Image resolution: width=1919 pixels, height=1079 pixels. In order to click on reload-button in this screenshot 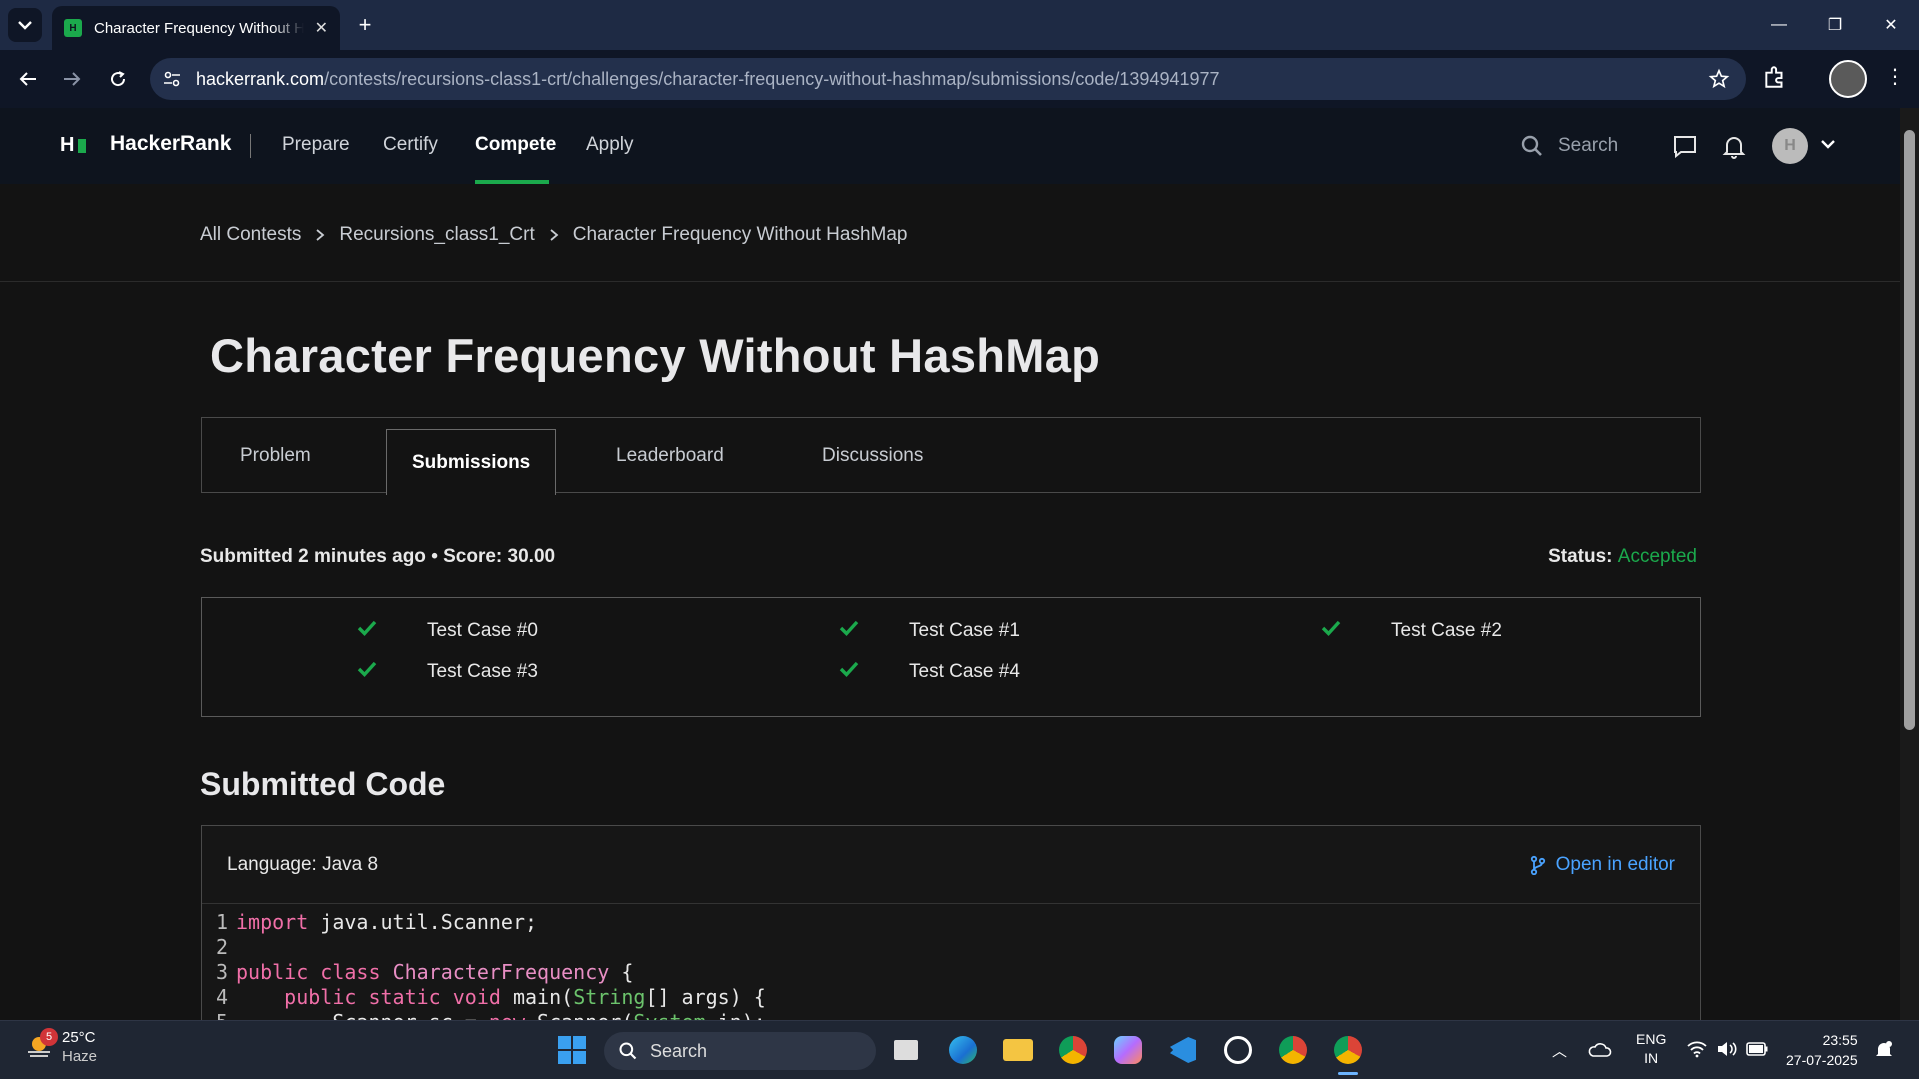, I will do `click(118, 79)`.